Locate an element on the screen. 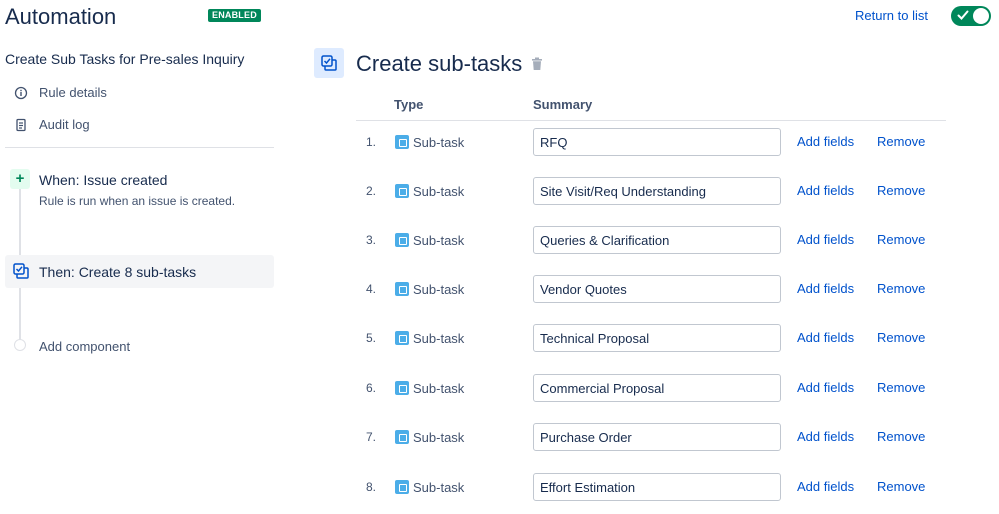  row-number: 2. is located at coordinates (370, 191).